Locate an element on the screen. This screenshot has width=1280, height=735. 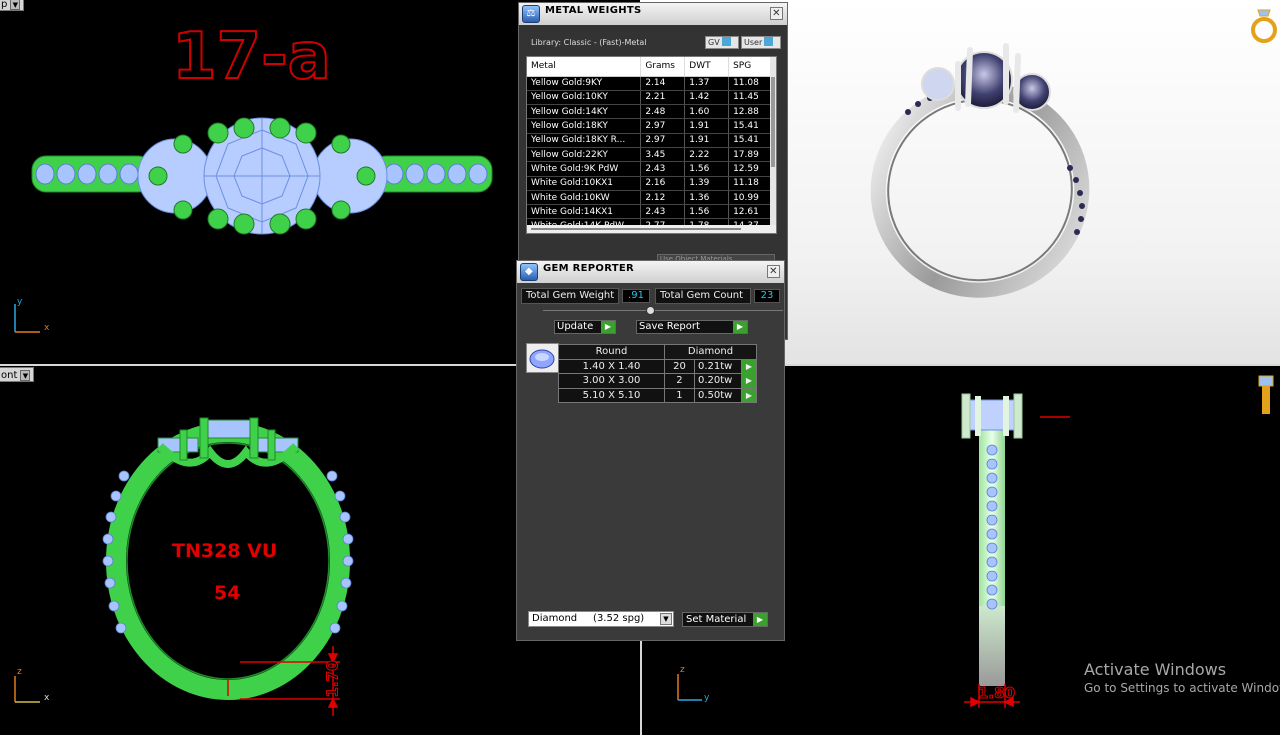
gem-count: 2 is located at coordinates (679, 381).